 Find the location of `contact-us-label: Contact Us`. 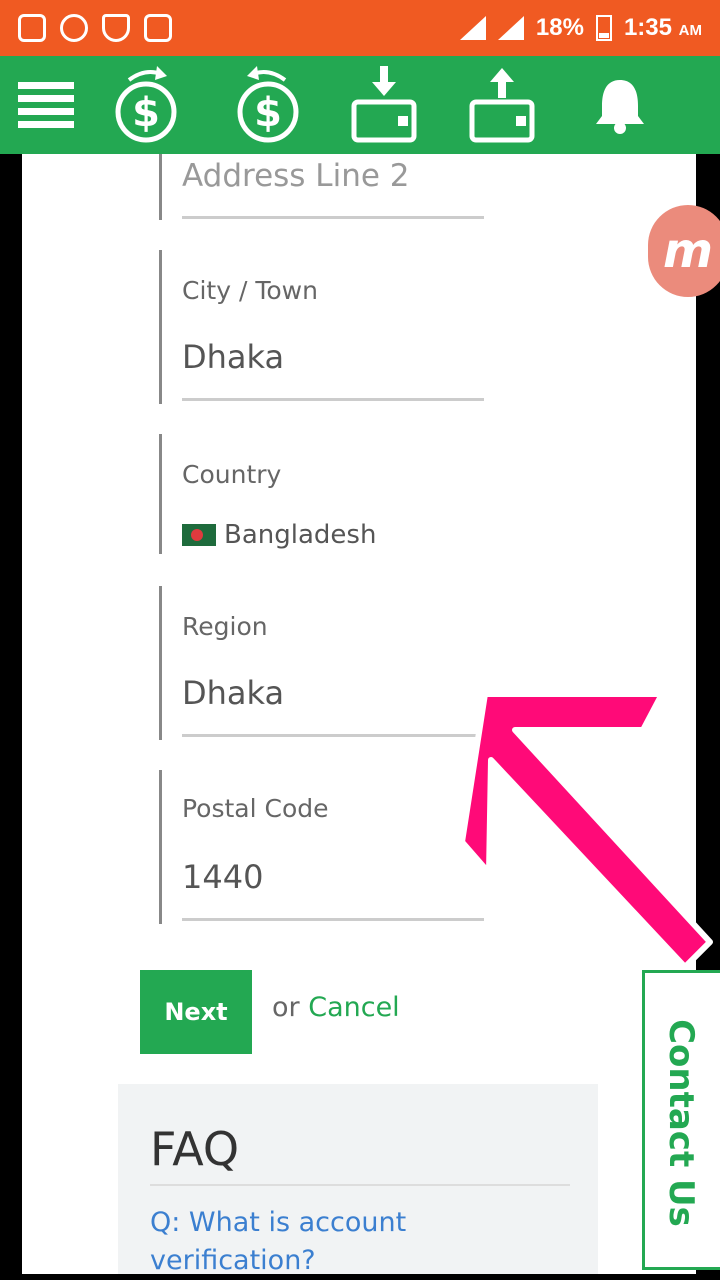

contact-us-label: Contact Us is located at coordinates (681, 1123).